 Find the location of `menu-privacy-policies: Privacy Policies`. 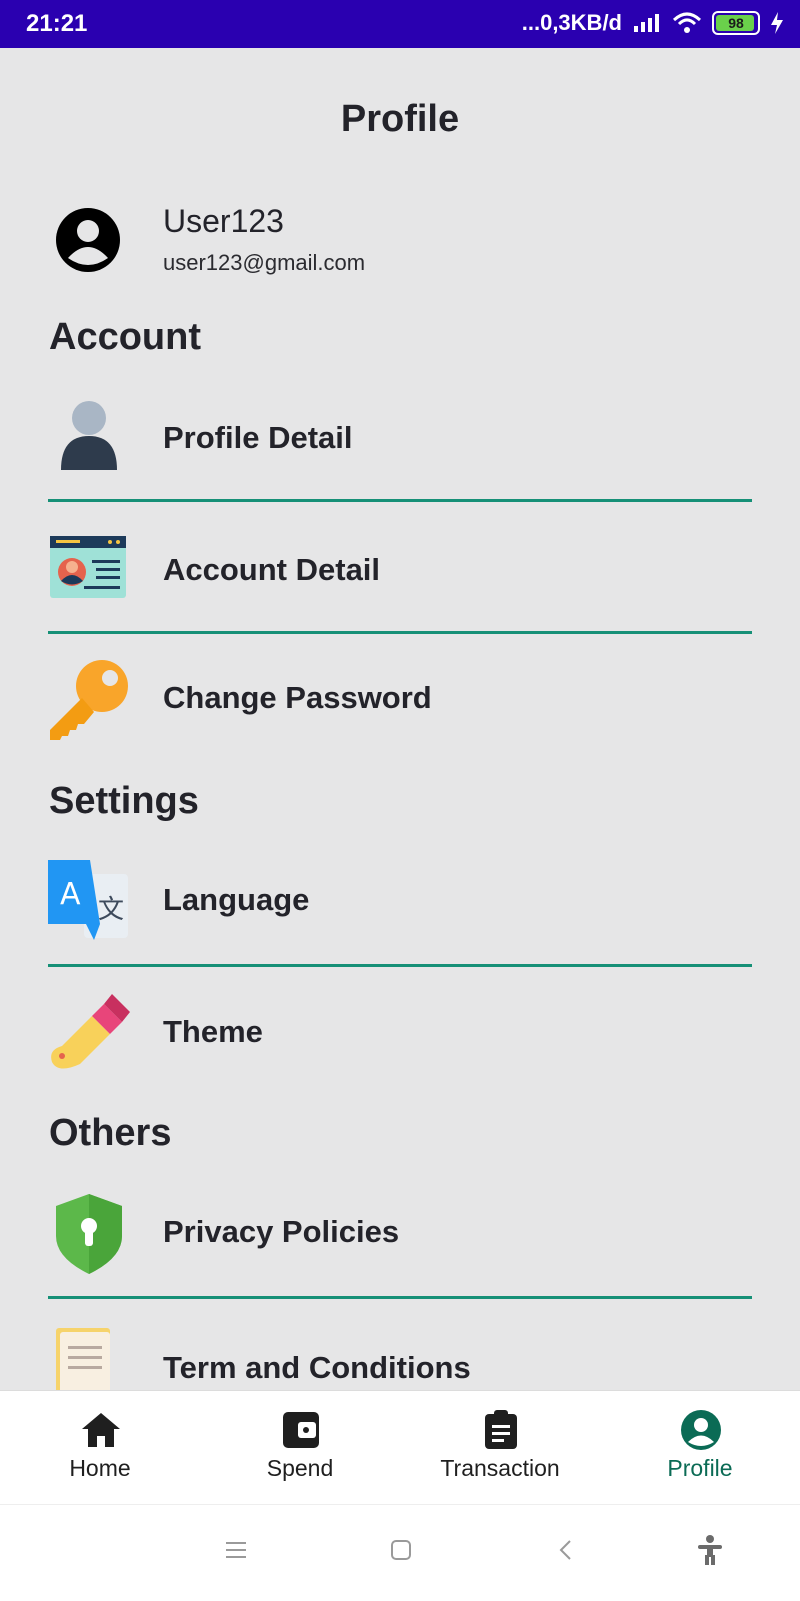

menu-privacy-policies: Privacy Policies is located at coordinates (400, 1252).